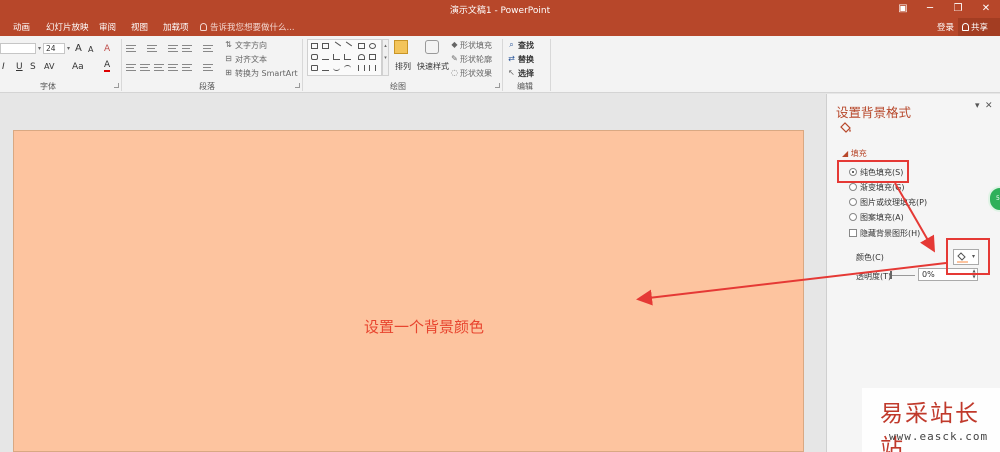 The height and width of the screenshot is (452, 1000). What do you see at coordinates (314, 46) in the screenshot?
I see `textbox-shape-icon` at bounding box center [314, 46].